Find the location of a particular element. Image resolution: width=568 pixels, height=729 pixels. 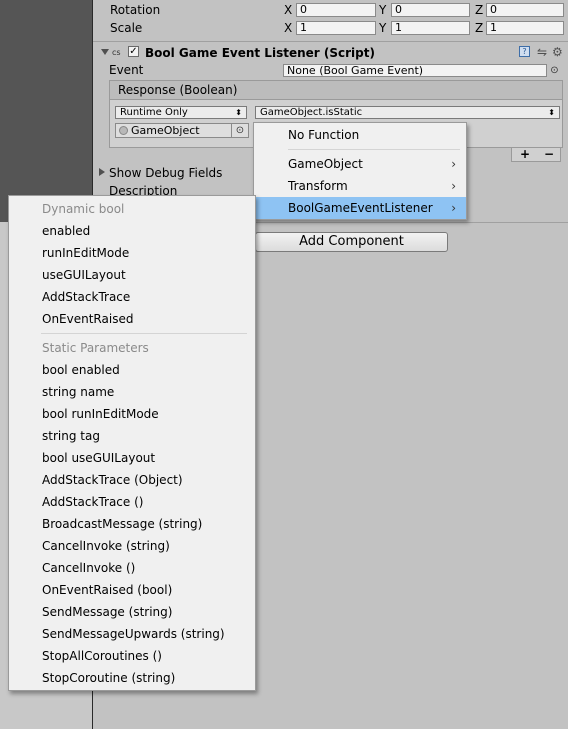

submenu-item-dynamic: OnEventRaised is located at coordinates (132, 319).